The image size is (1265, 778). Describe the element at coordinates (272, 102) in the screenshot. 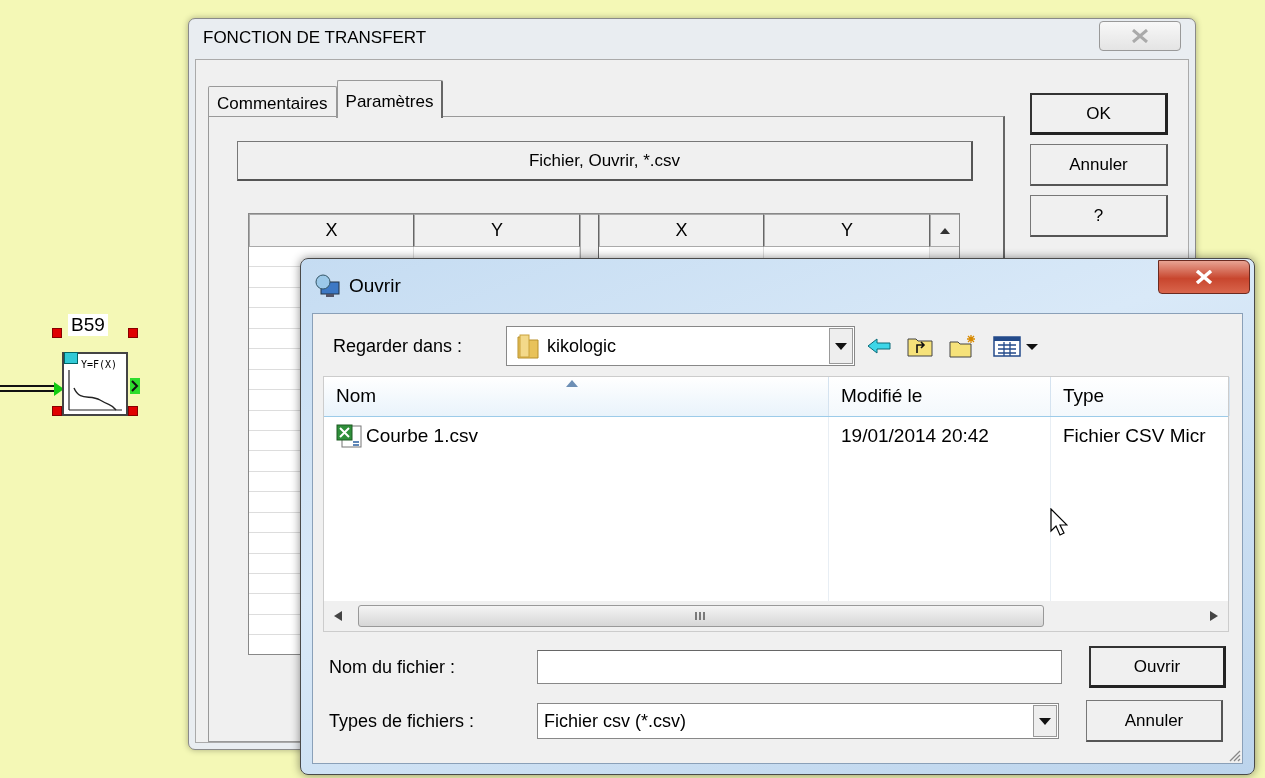

I see `tab: Commentaires` at that location.